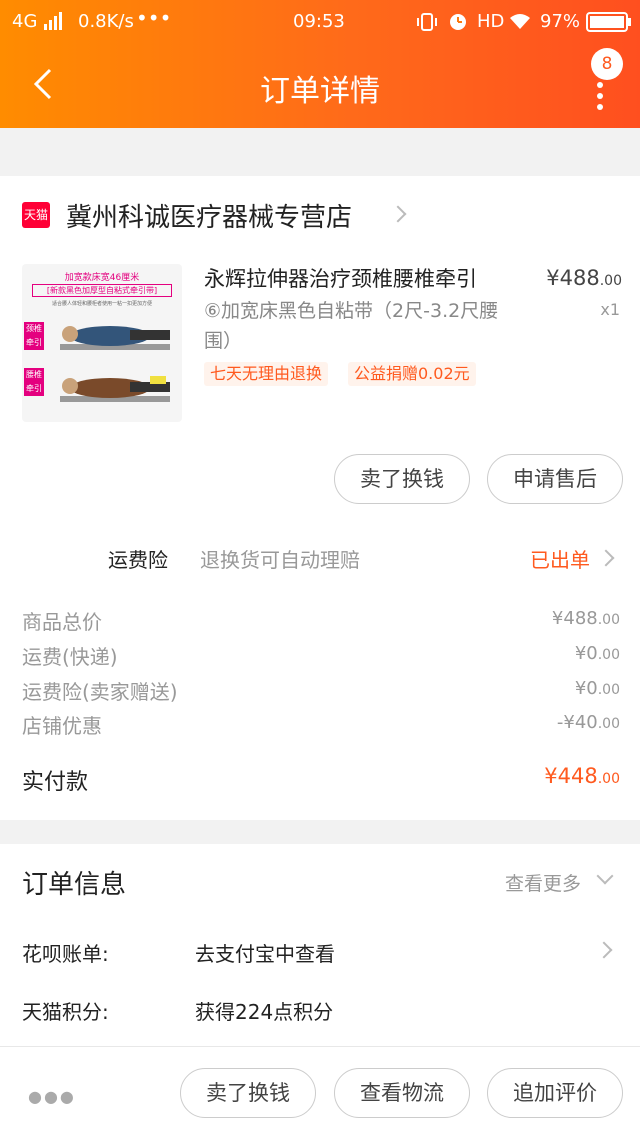  I want to click on network-label: 4G, so click(25, 21).